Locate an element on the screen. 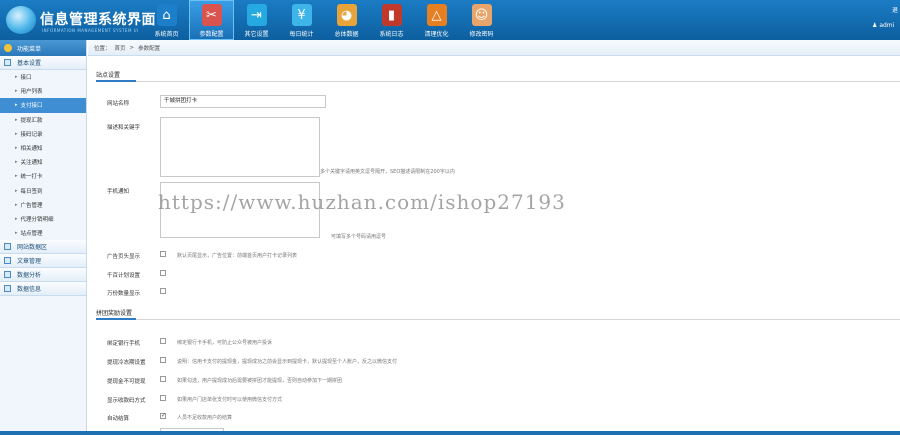 The height and width of the screenshot is (435, 900). section-reward-settings: 拼团奖励设置 is located at coordinates (498, 314).